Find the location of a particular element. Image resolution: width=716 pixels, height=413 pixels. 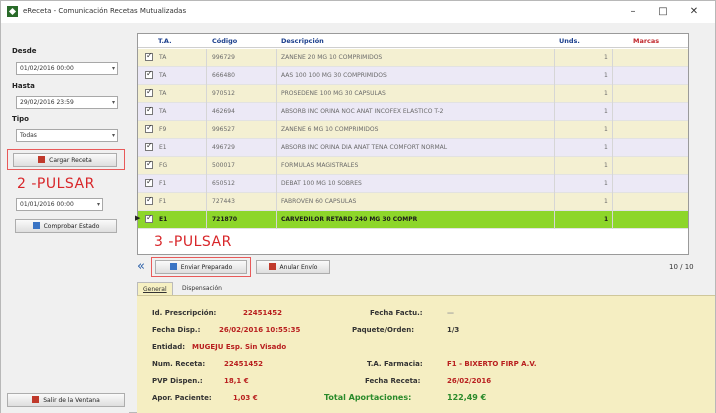

grid-header: T.A. Código Descripción Unds. Marcas is located at coordinates (413, 41).